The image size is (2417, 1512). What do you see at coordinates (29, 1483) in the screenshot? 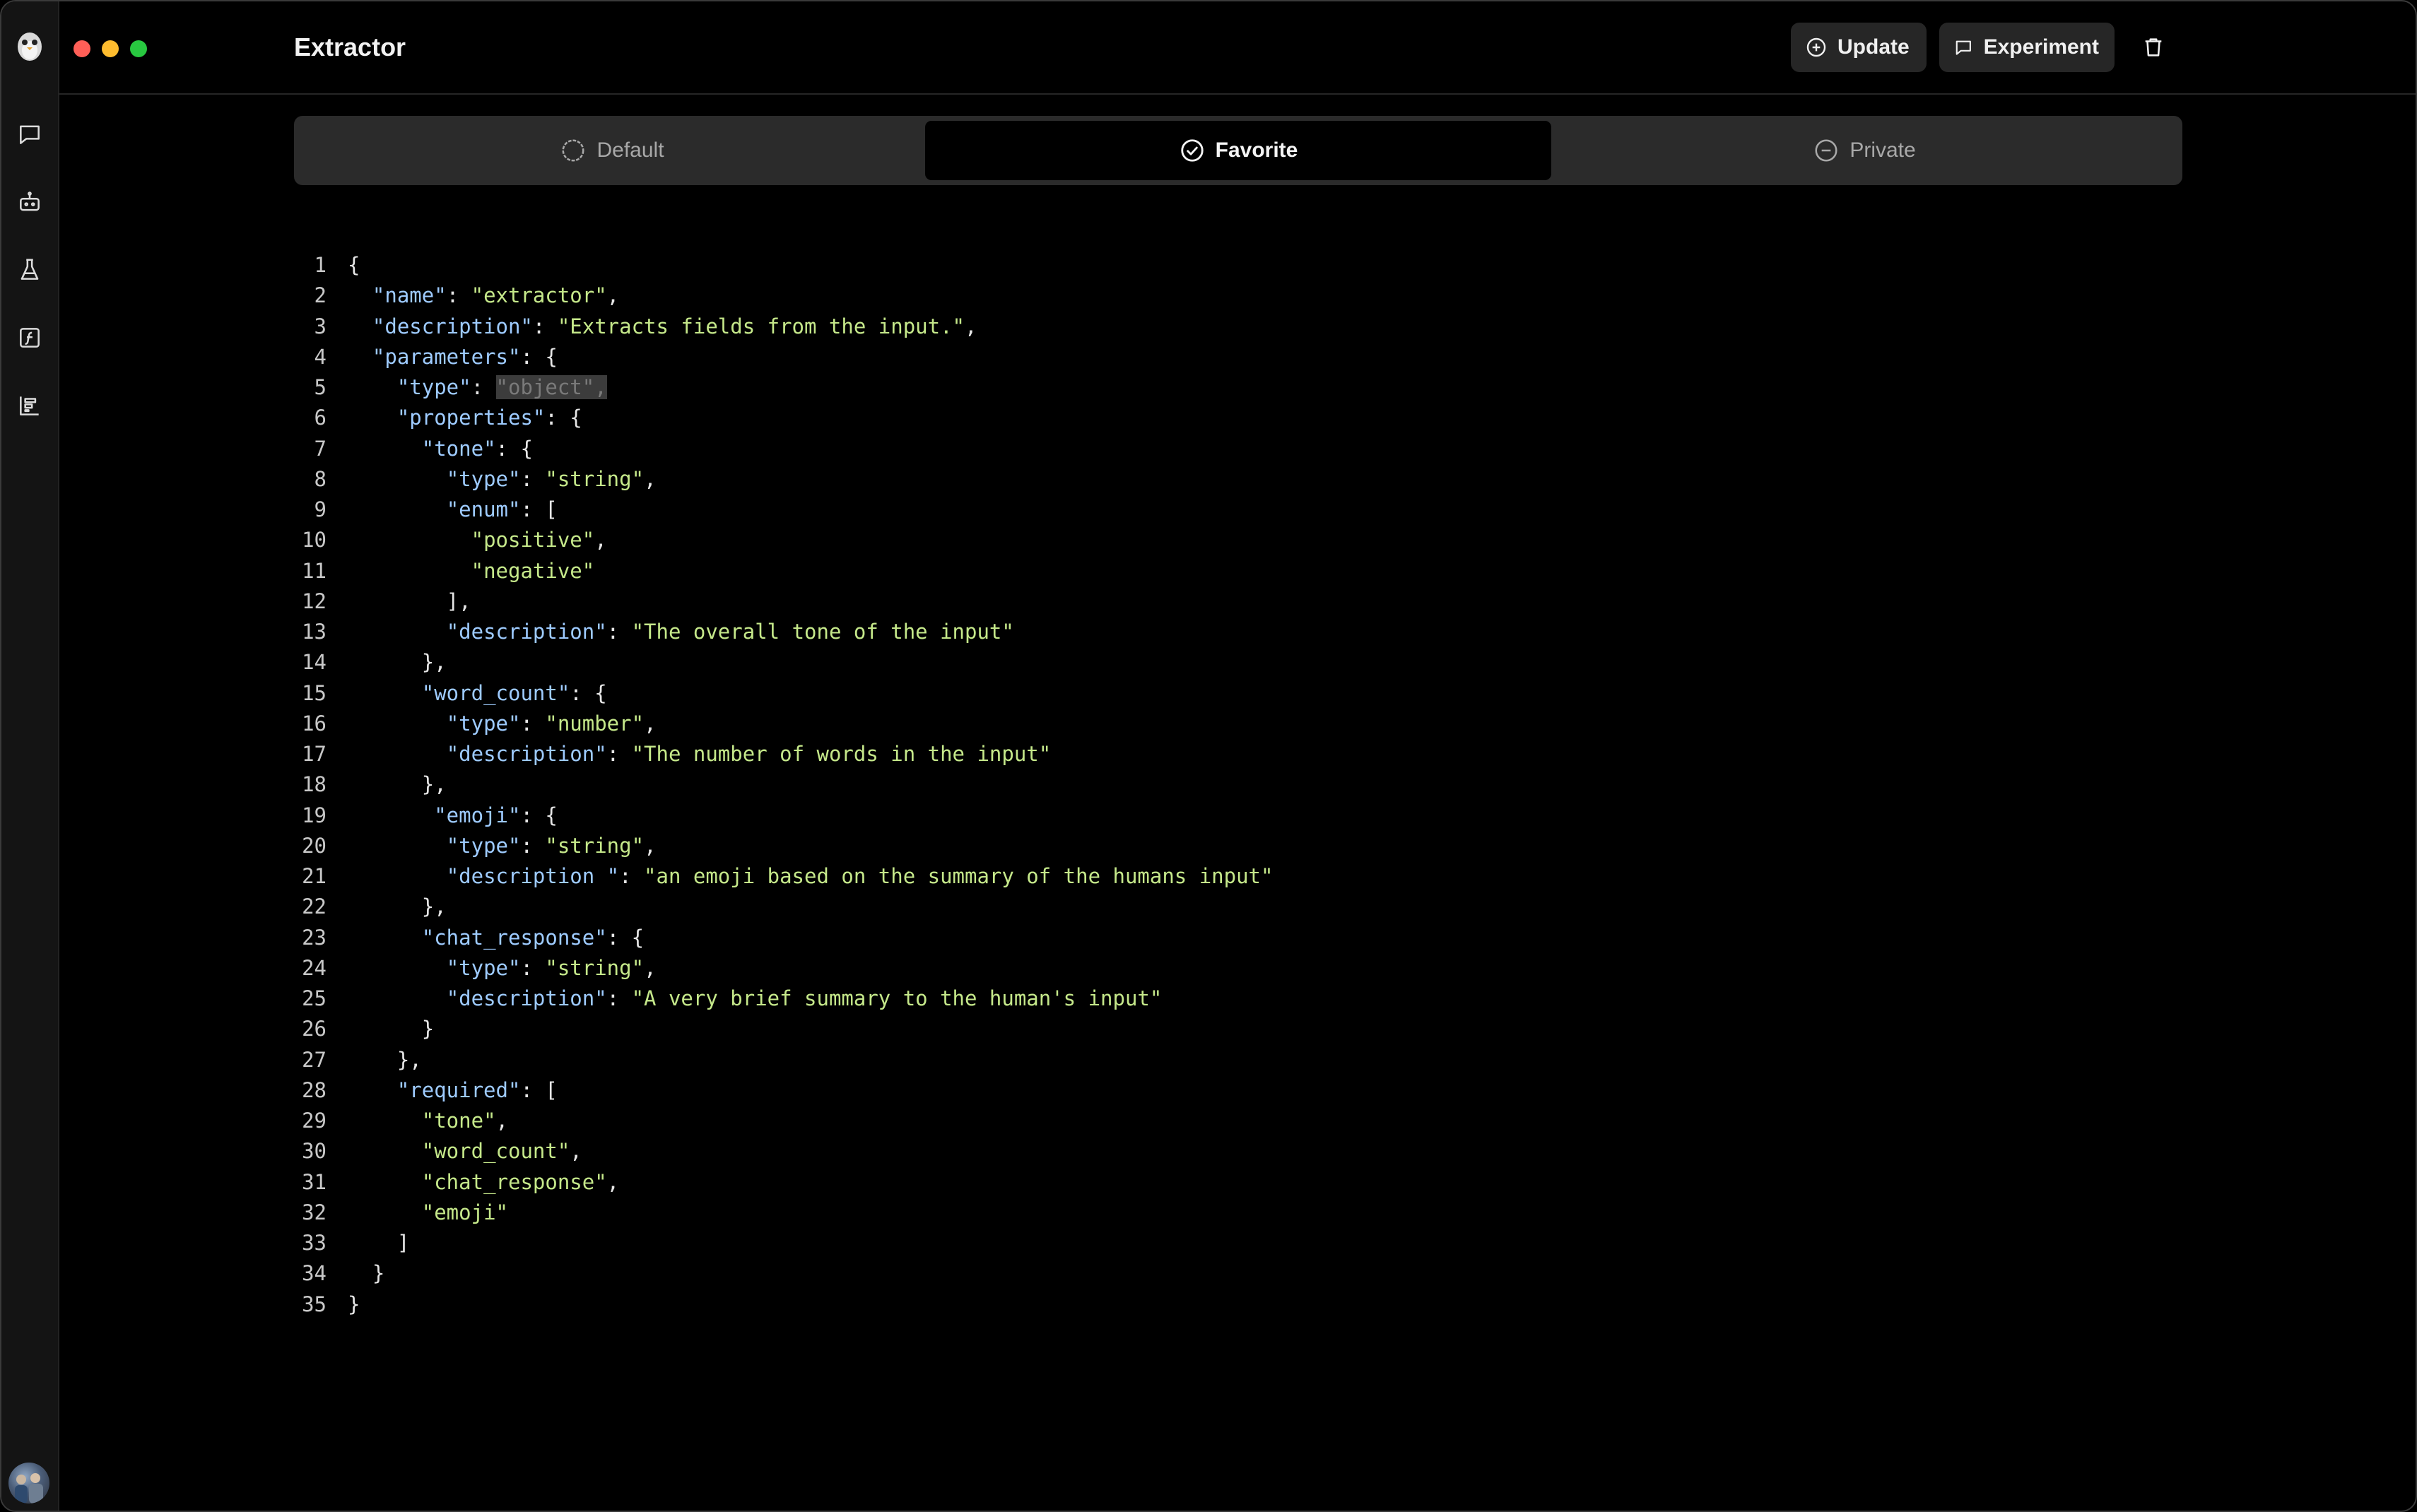
I see `avatar` at bounding box center [29, 1483].